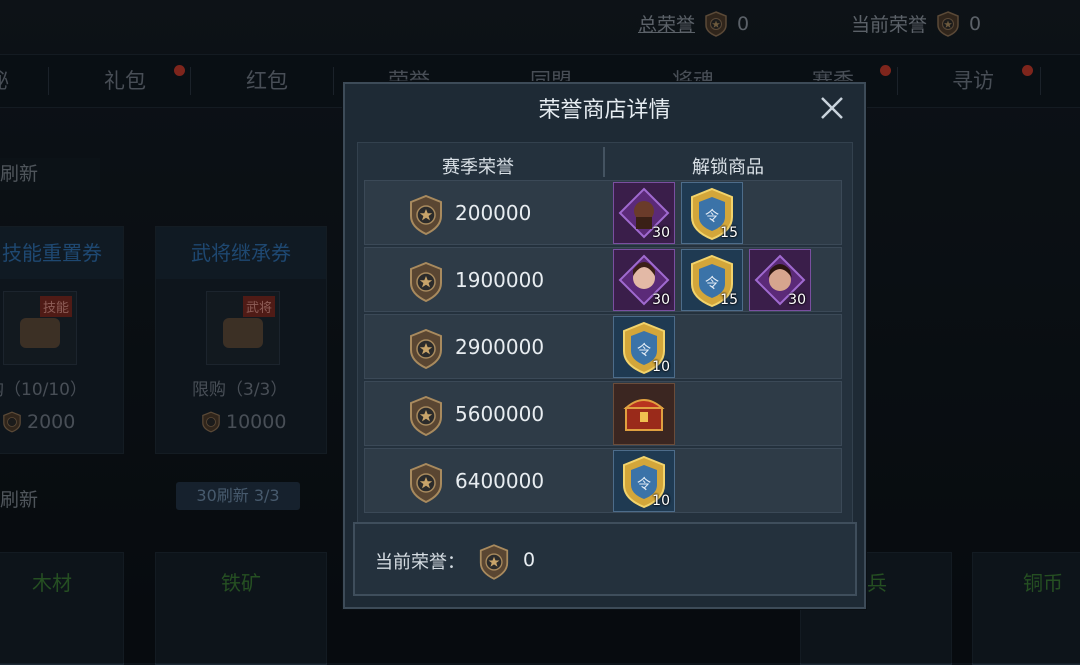 The width and height of the screenshot is (1080, 665). I want to click on current-honor-footer: 当前荣誉： 0, so click(605, 559).